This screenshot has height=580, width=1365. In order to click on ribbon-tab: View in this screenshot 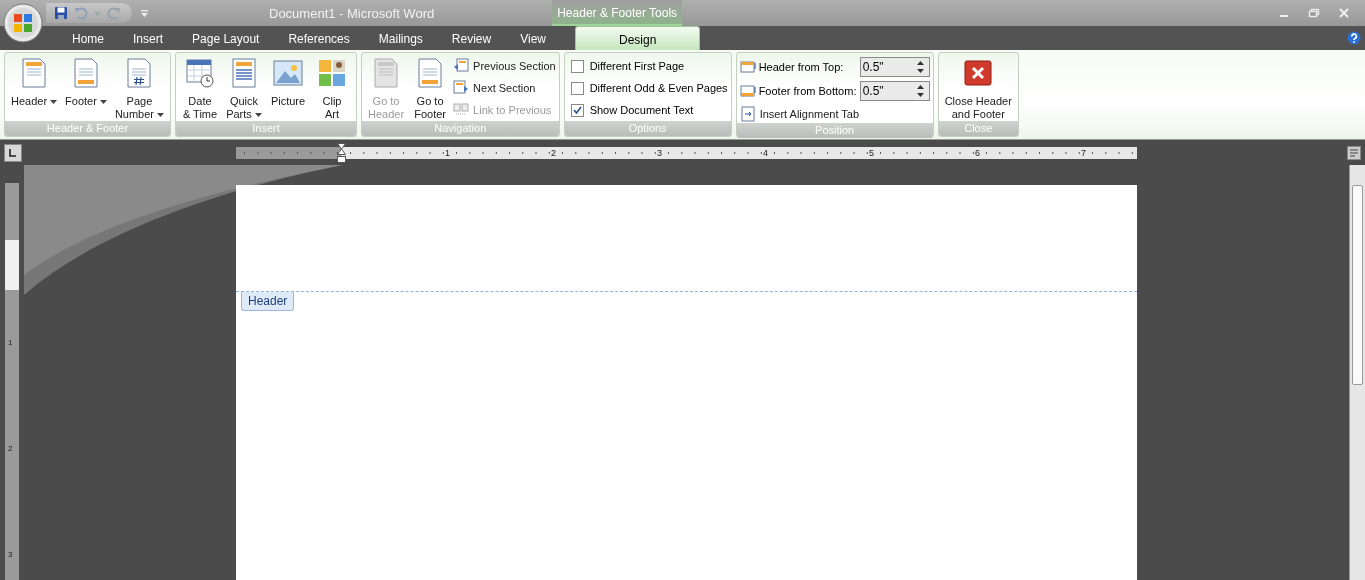, I will do `click(533, 38)`.